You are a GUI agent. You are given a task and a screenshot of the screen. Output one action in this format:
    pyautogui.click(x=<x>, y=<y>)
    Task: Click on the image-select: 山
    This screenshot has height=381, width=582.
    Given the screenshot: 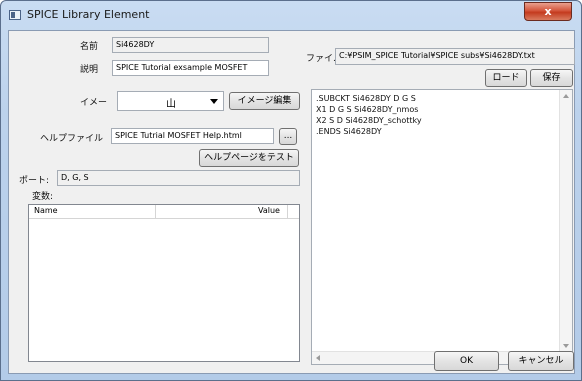 What is the action you would take?
    pyautogui.click(x=170, y=101)
    